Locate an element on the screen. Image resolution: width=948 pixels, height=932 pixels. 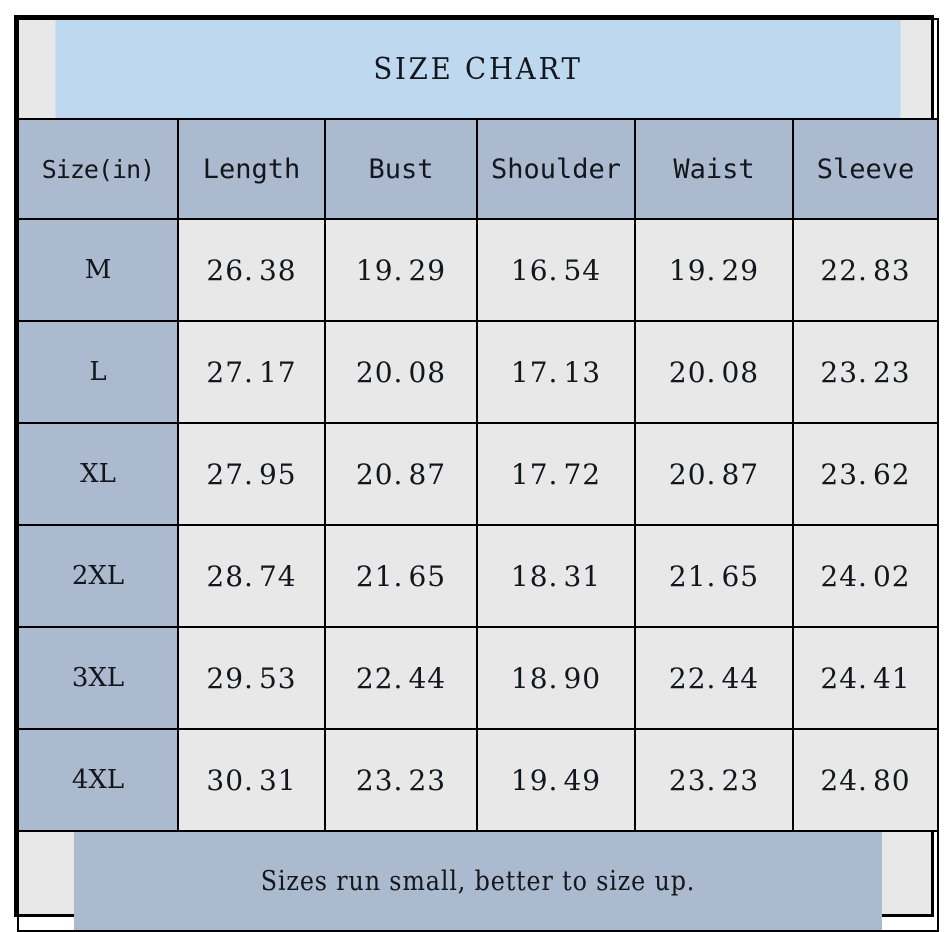
value-shoulder: 18. 90 is located at coordinates (556, 678).